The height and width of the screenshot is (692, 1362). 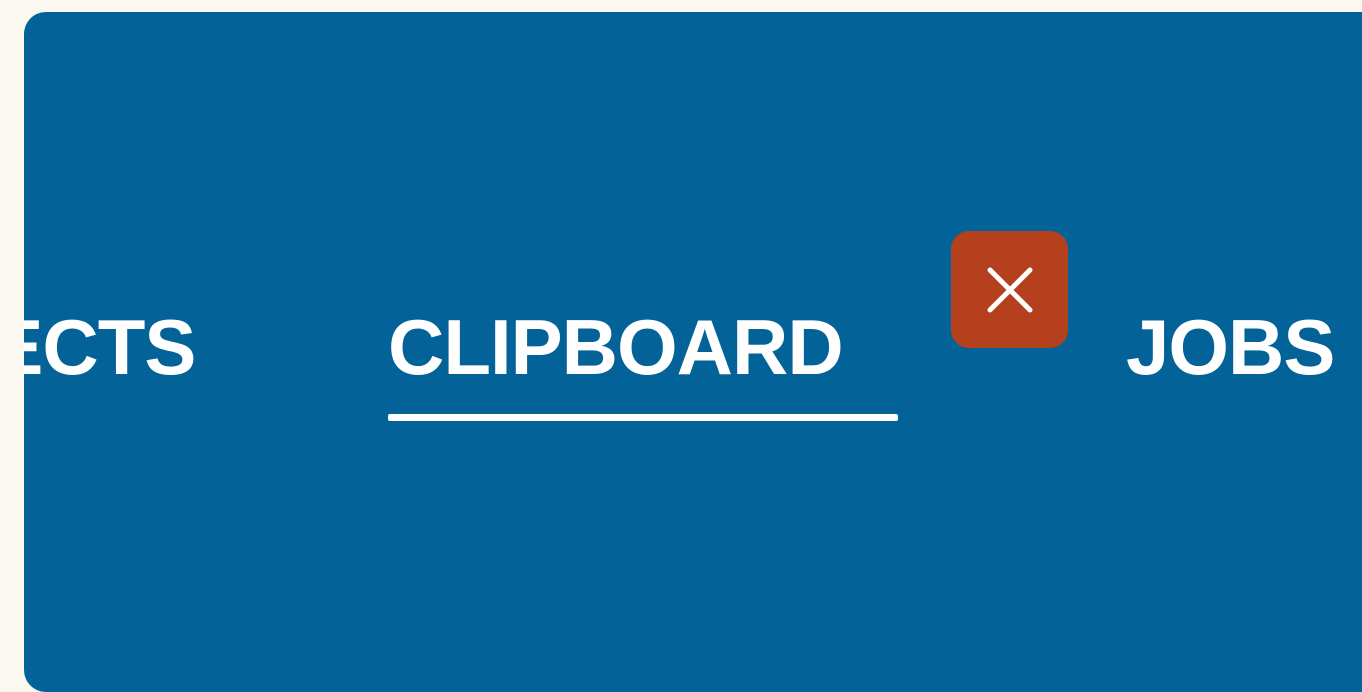 I want to click on tab-jobs: JOBS, so click(x=1230, y=347).